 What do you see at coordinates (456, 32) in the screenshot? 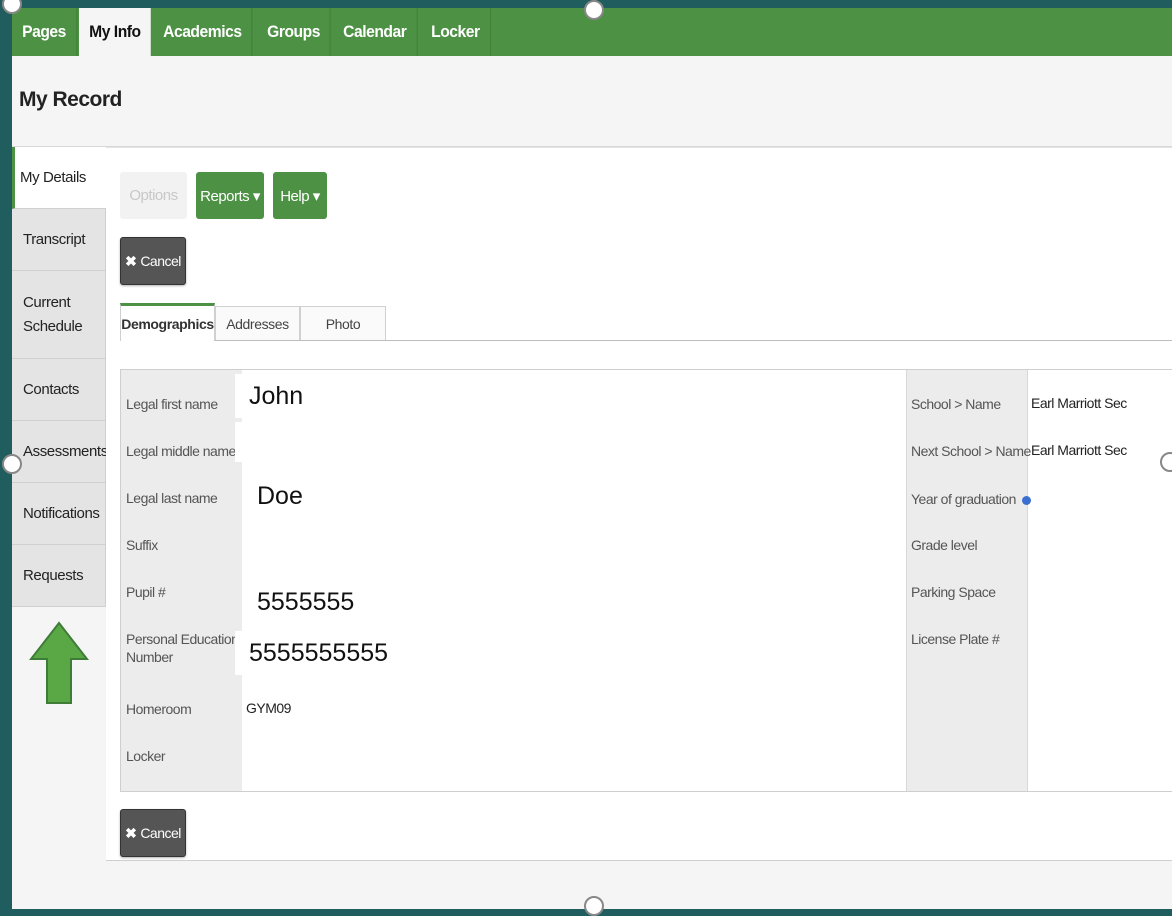
I see `tab-locker: Locker` at bounding box center [456, 32].